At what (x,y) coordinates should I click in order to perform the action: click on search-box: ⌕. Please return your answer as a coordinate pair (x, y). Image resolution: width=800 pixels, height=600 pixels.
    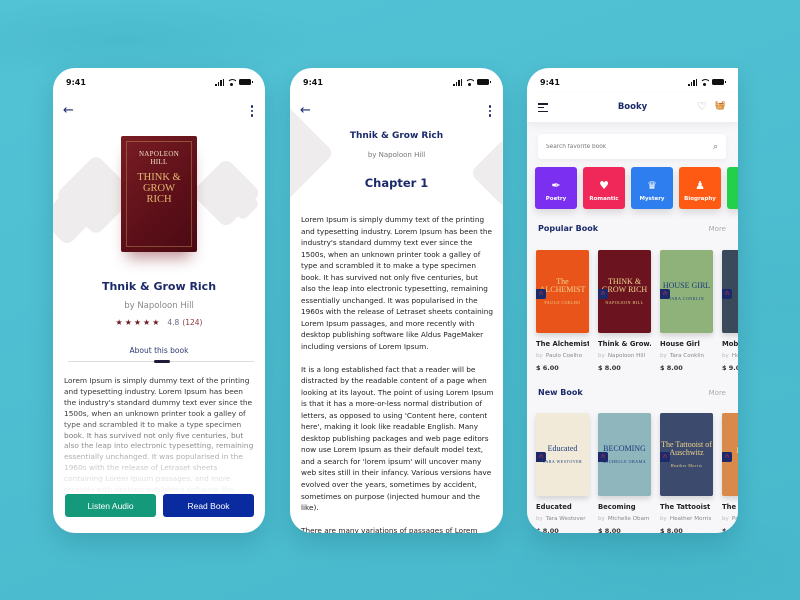
    Looking at the image, I should click on (632, 146).